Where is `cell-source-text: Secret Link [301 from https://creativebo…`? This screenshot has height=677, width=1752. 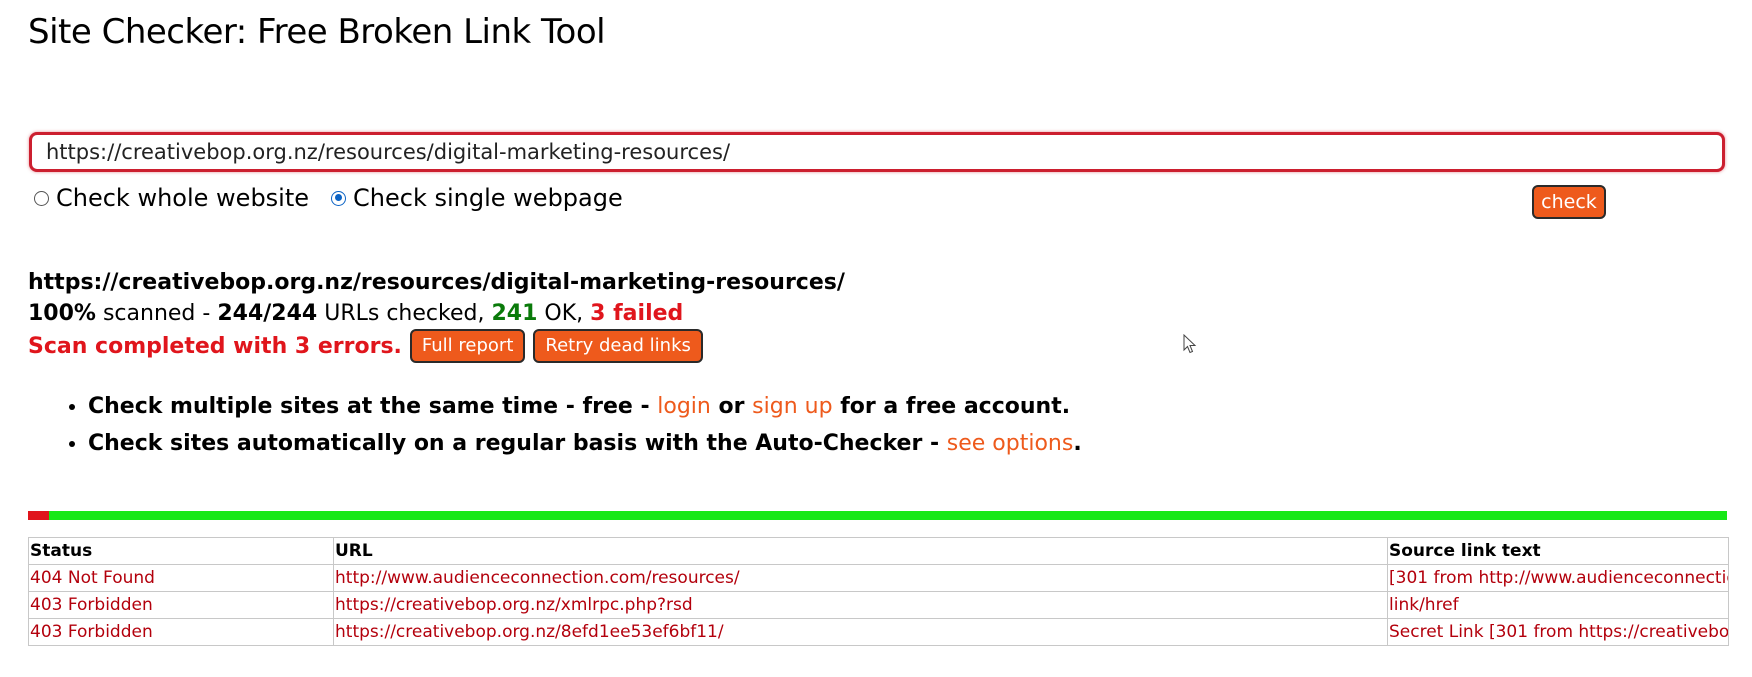
cell-source-text: Secret Link [301 from https://creativebo… is located at coordinates (1558, 632).